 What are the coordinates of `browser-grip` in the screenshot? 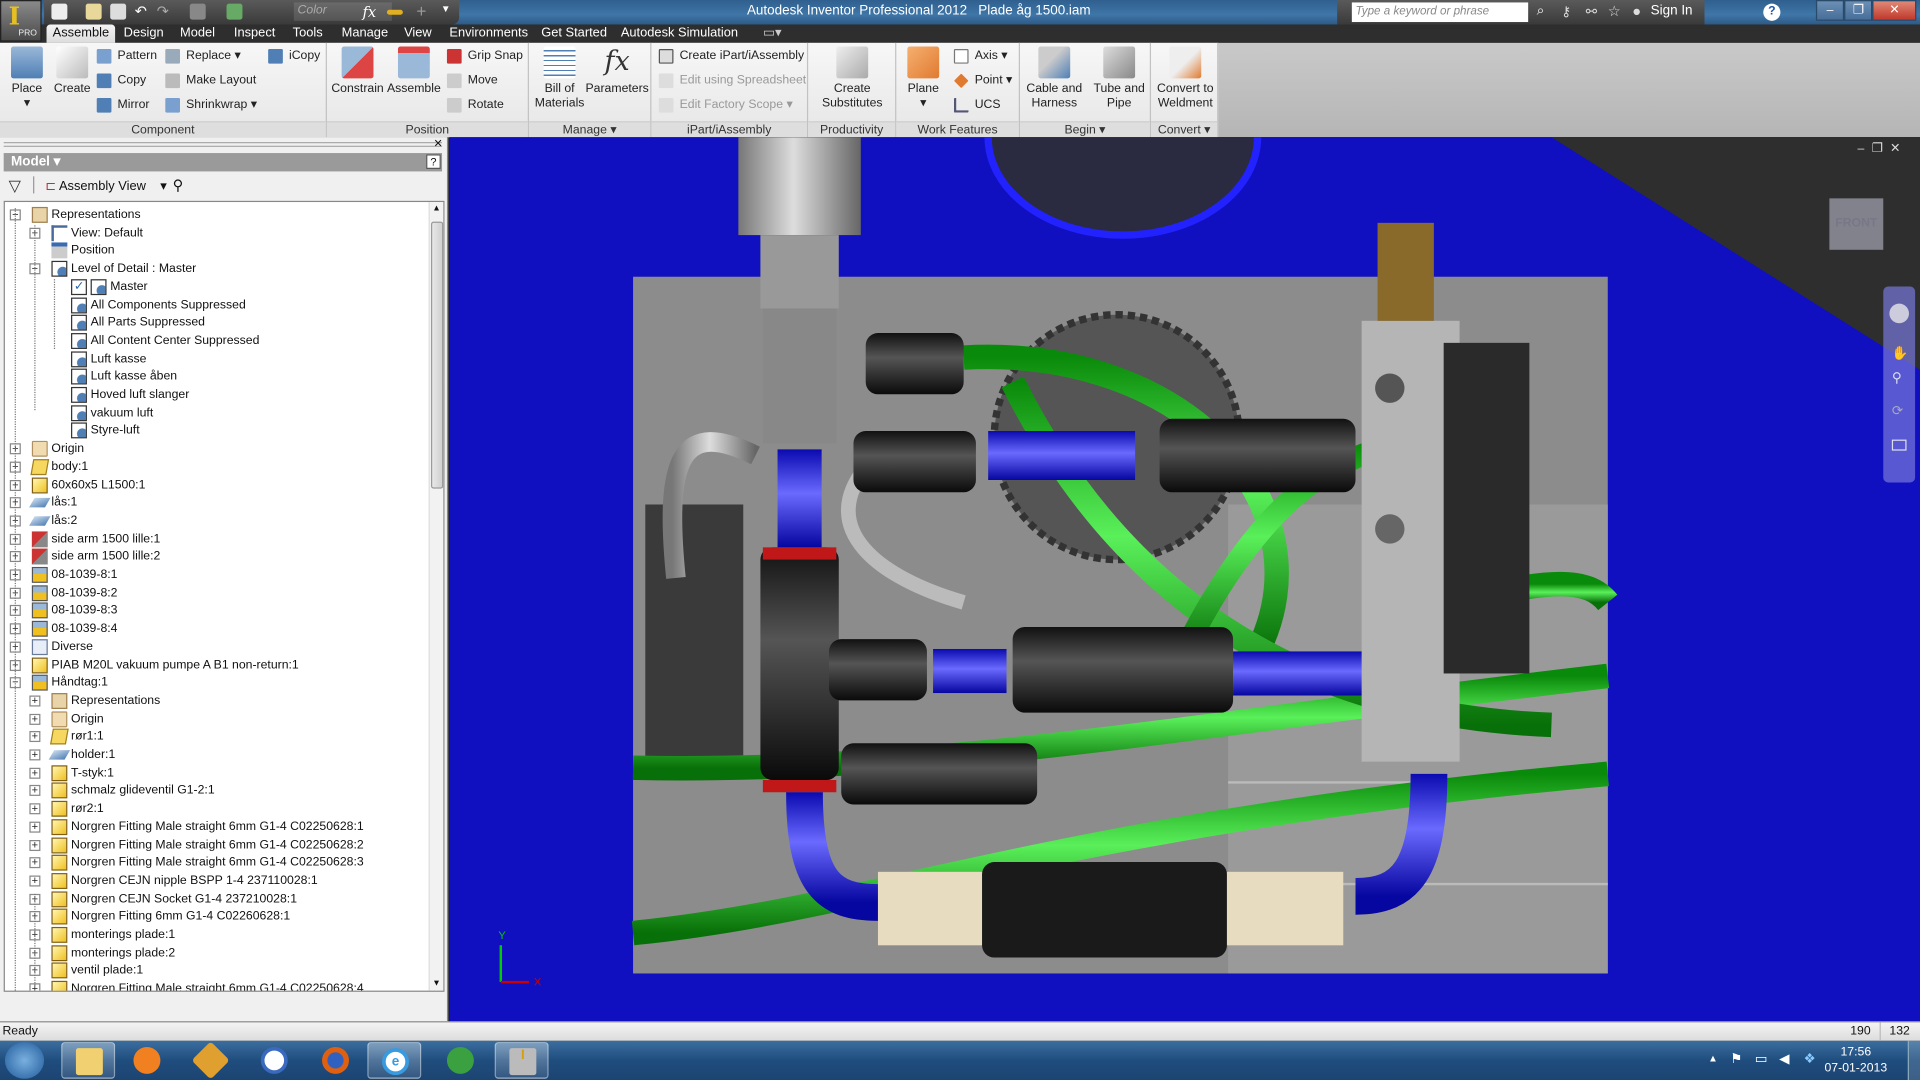 It's located at (223, 144).